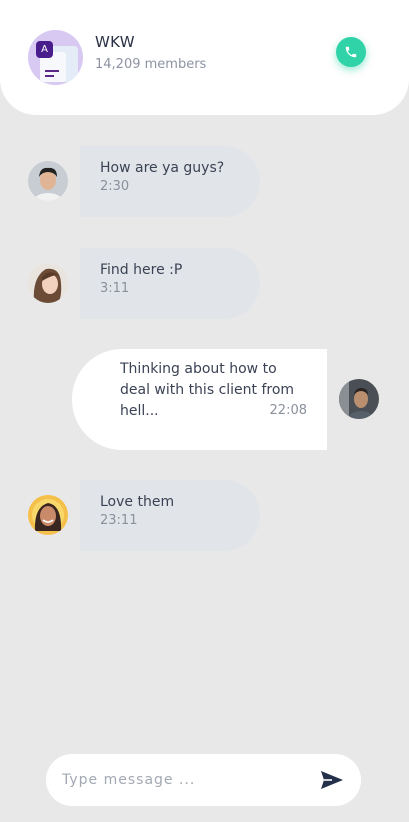 The width and height of the screenshot is (409, 822). Describe the element at coordinates (44, 49) in the screenshot. I see `group-avatar-badge: A` at that location.